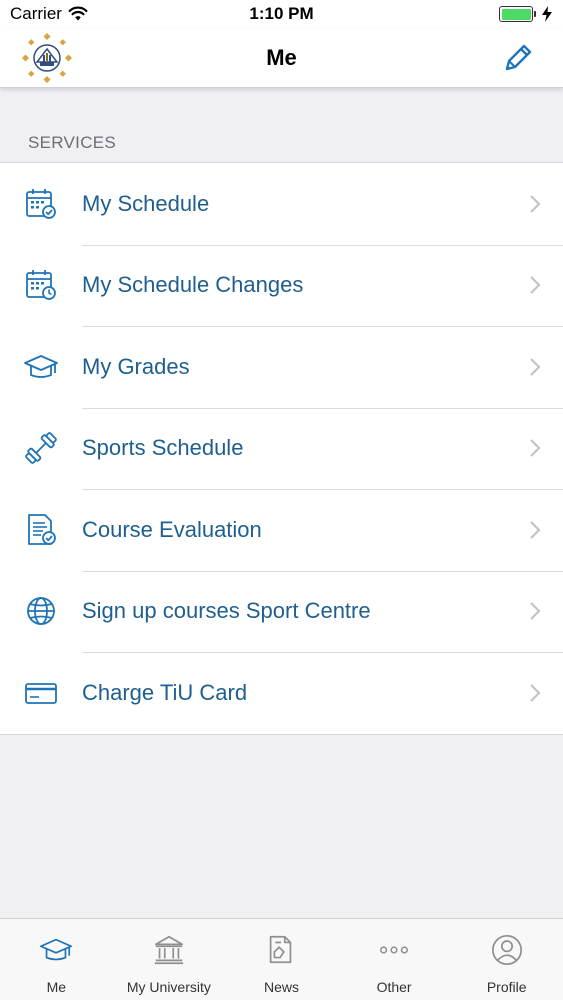  What do you see at coordinates (226, 611) in the screenshot?
I see `service-item-label: Sign up courses Sport Centre` at bounding box center [226, 611].